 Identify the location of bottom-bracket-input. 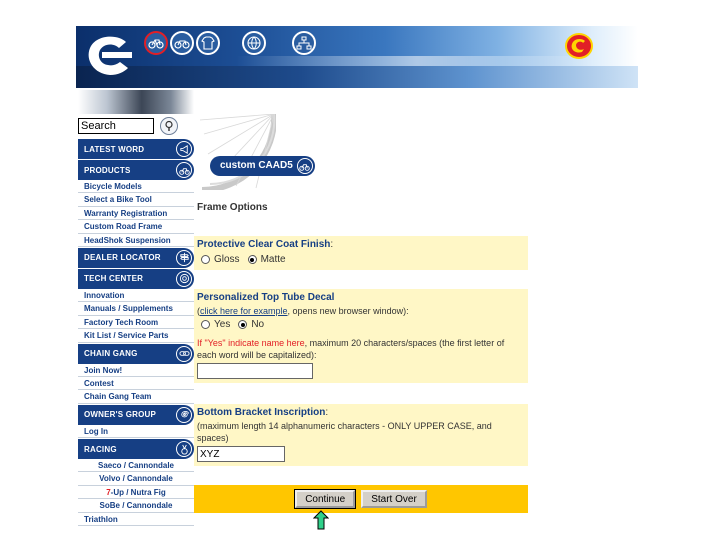
(241, 454).